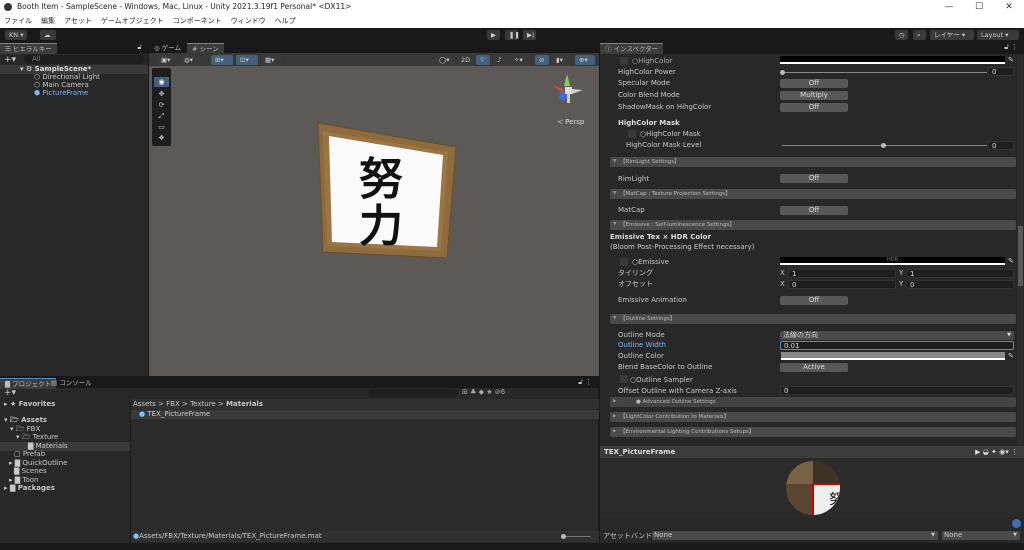  What do you see at coordinates (562, 60) in the screenshot?
I see `camera-dropdown: ▮▾` at bounding box center [562, 60].